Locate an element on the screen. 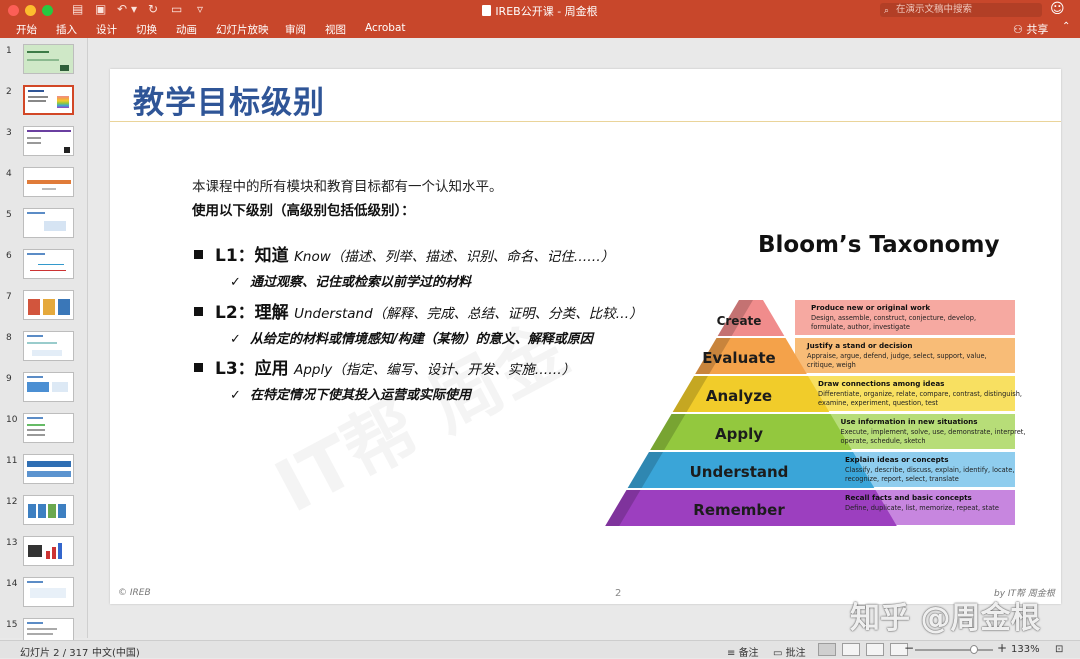 This screenshot has width=1080, height=659. level-detail-l1: ✓ 通过观察、记住或检索以前学过的材料 is located at coordinates (350, 280).